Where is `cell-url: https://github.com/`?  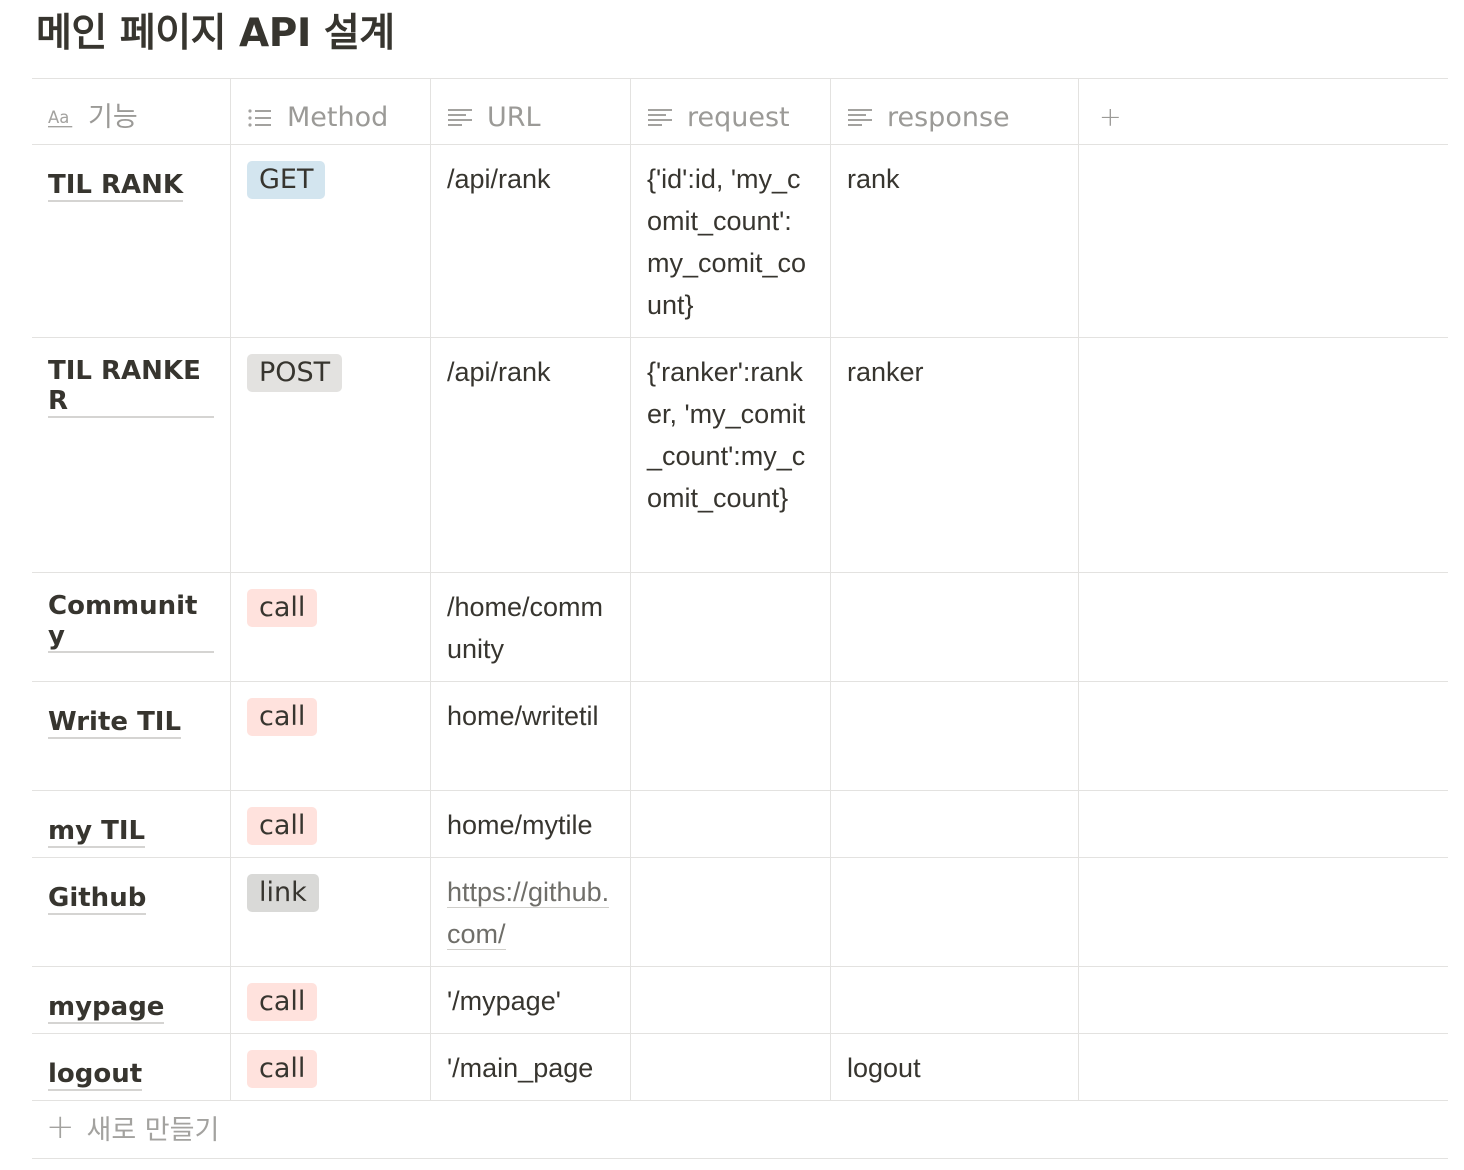
cell-url: https://github.com/ is located at coordinates (531, 912).